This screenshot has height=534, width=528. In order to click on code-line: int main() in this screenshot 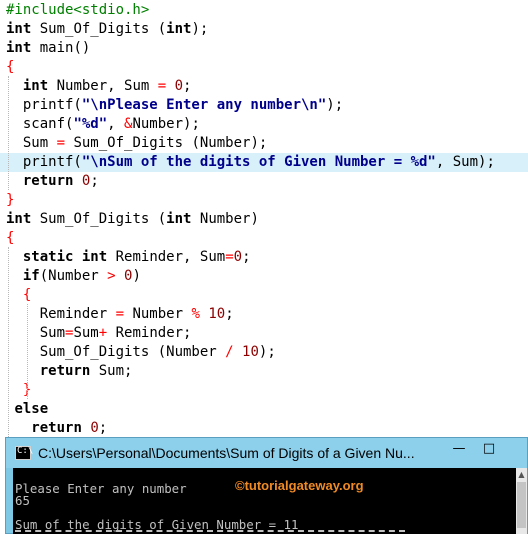, I will do `click(264, 48)`.